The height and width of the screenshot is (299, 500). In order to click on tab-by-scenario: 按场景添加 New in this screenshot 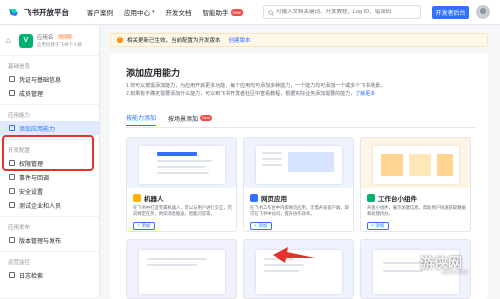, I will do `click(190, 119)`.